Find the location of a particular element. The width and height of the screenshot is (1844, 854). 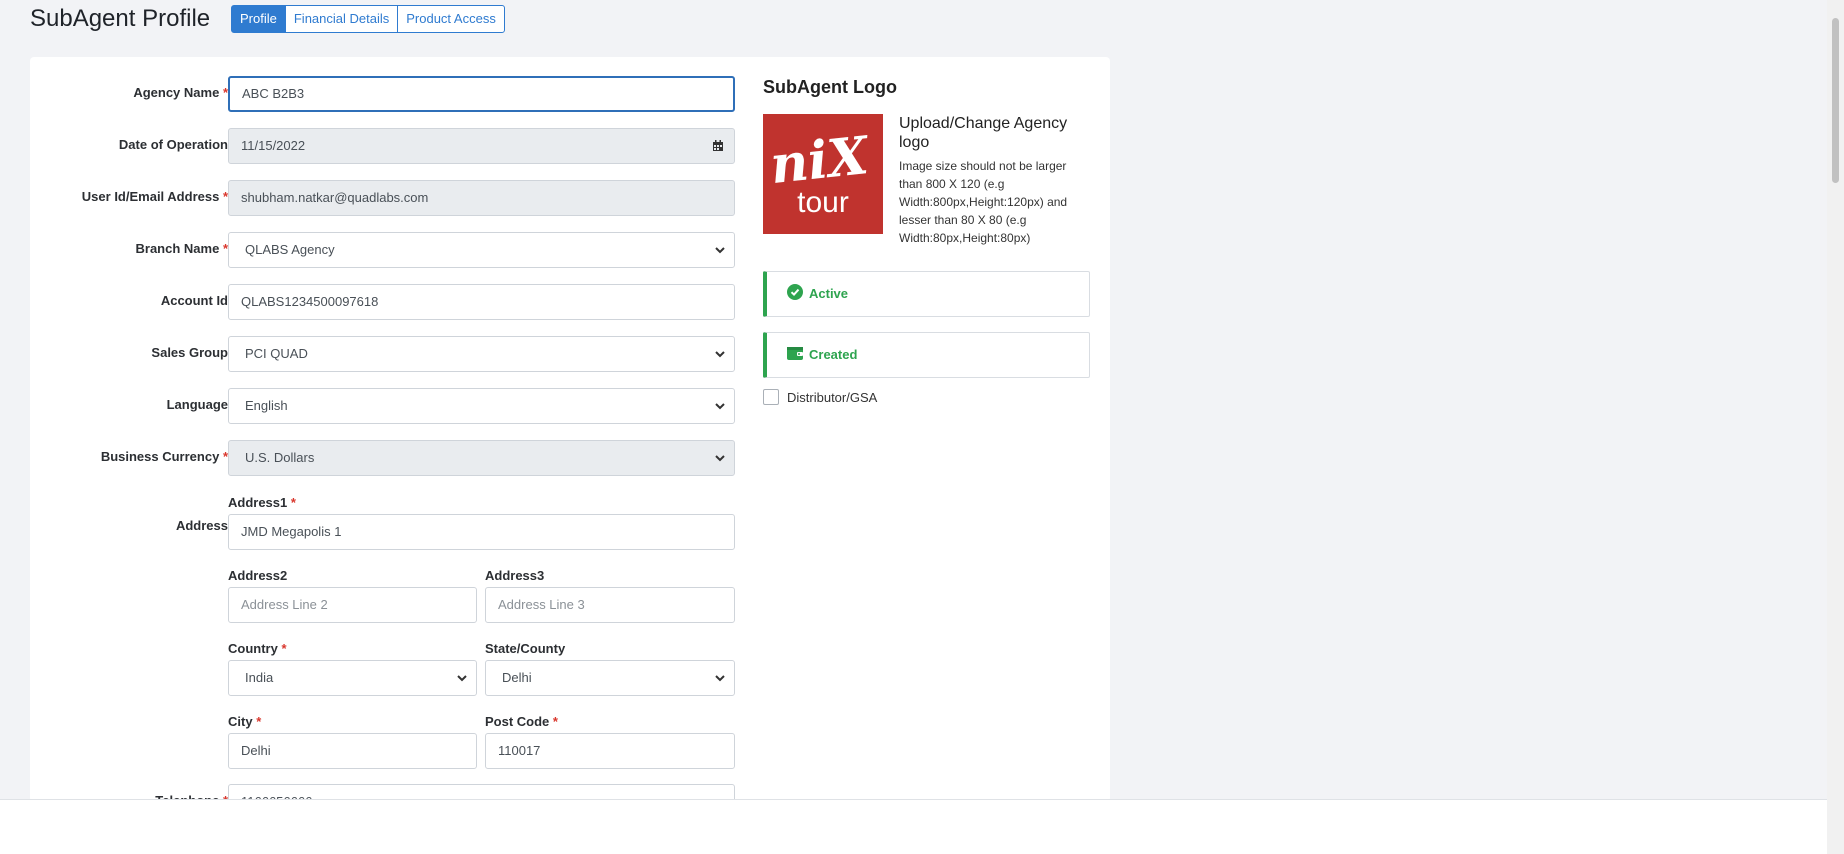

language-label: Language is located at coordinates (197, 404).